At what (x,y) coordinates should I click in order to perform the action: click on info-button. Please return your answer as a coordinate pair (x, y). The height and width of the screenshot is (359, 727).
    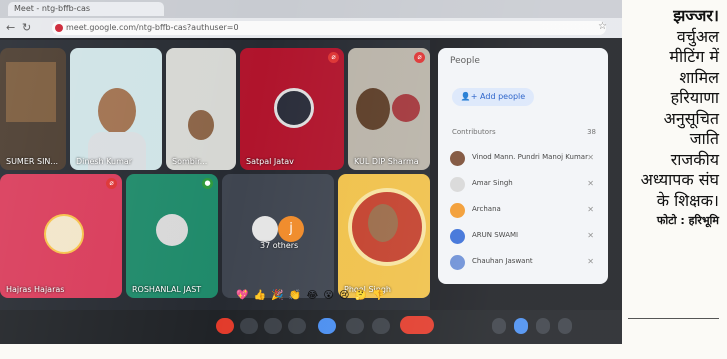
    Looking at the image, I should click on (499, 326).